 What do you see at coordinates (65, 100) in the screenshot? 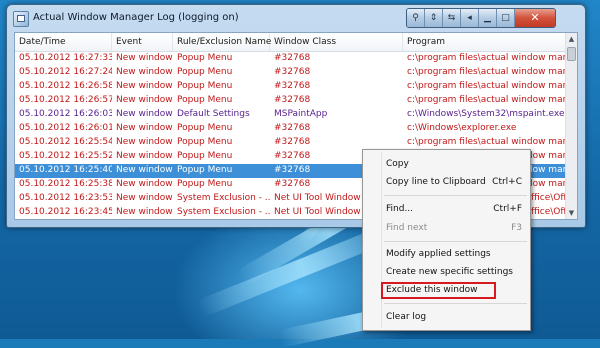
I see `cell-datetime: 05.10.2012 16:26:57.008` at bounding box center [65, 100].